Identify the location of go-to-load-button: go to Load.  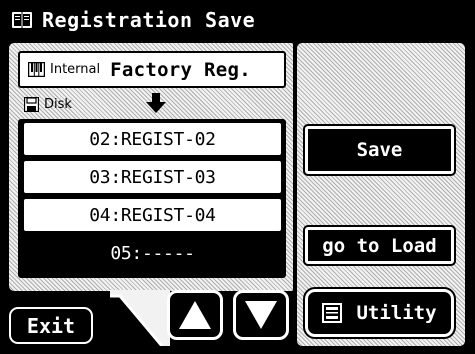
(379, 245).